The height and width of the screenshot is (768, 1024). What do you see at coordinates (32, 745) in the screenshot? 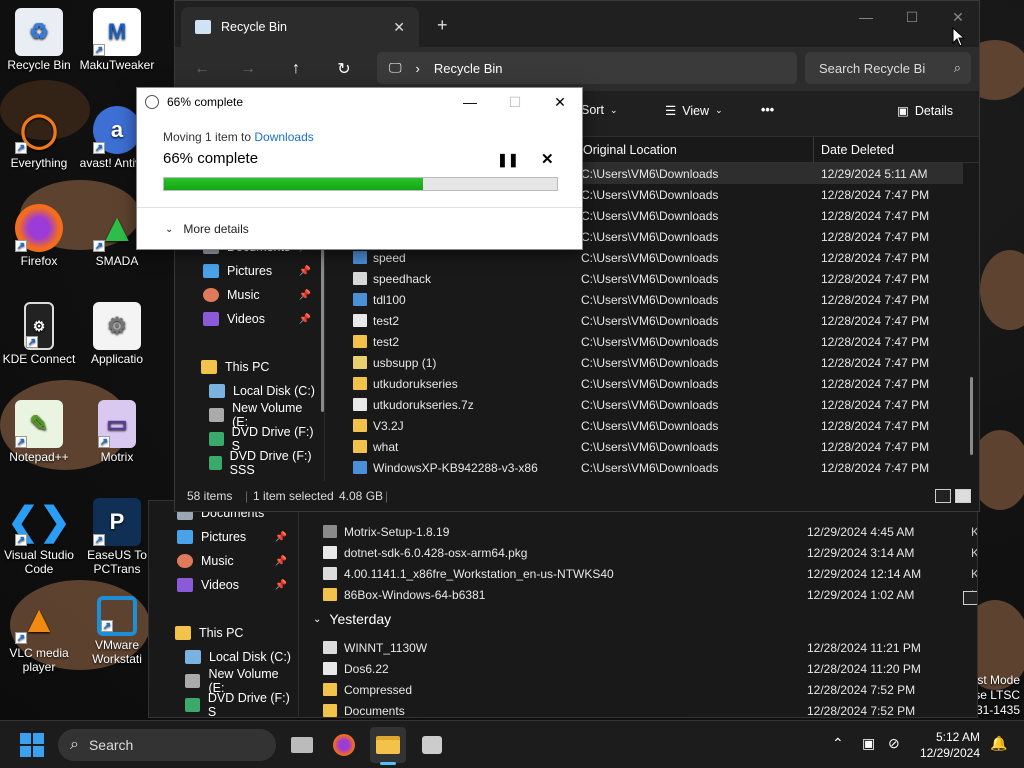
I see `start-button` at bounding box center [32, 745].